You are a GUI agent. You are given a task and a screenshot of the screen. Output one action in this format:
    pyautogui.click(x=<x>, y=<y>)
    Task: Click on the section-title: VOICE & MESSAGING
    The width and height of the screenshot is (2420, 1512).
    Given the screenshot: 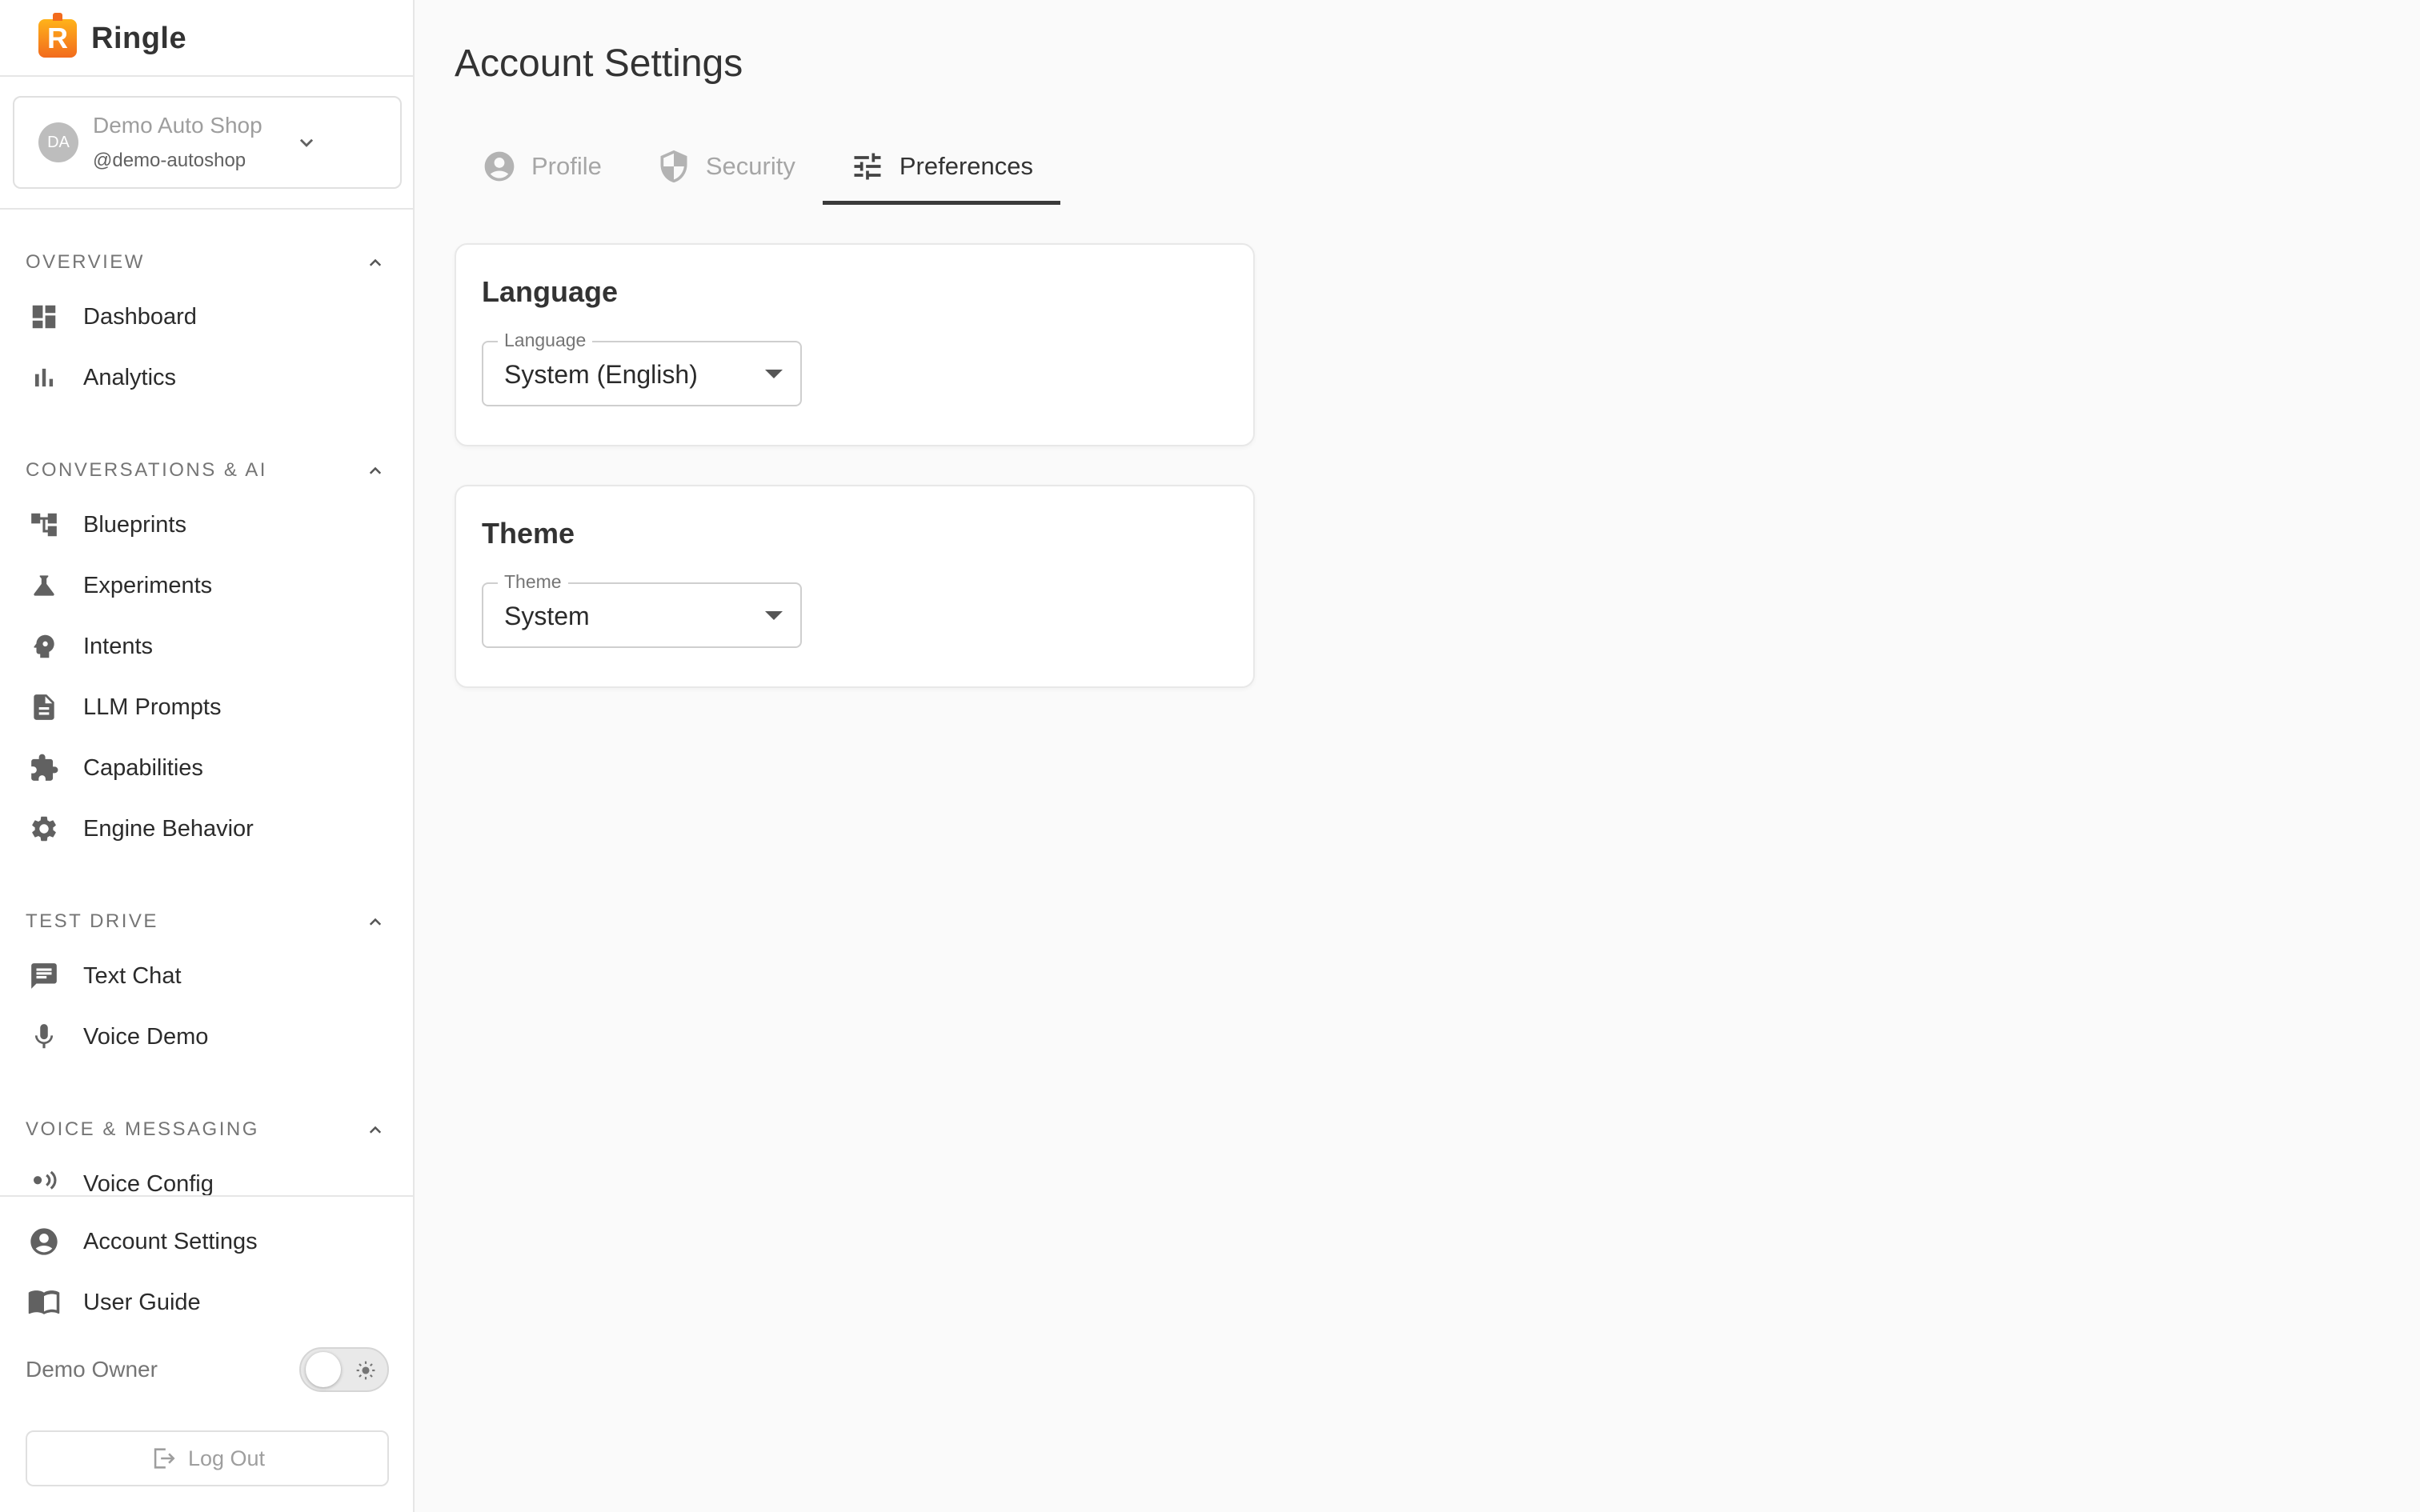 What is the action you would take?
    pyautogui.click(x=142, y=1129)
    